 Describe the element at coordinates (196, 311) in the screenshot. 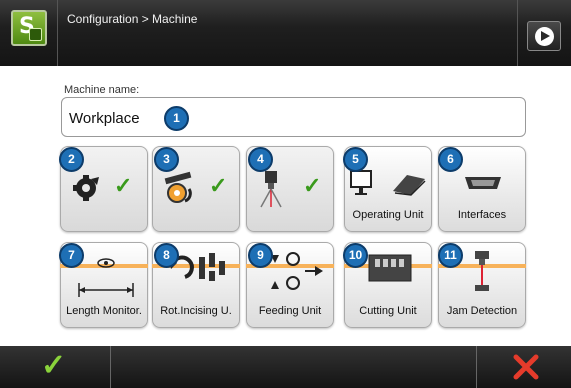

I see `tile-label: Rot.Incising U.` at that location.